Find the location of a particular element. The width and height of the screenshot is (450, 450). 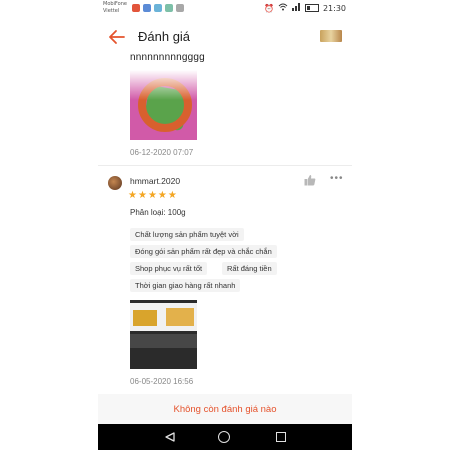

app-bar: Đánh giá is located at coordinates (225, 37).